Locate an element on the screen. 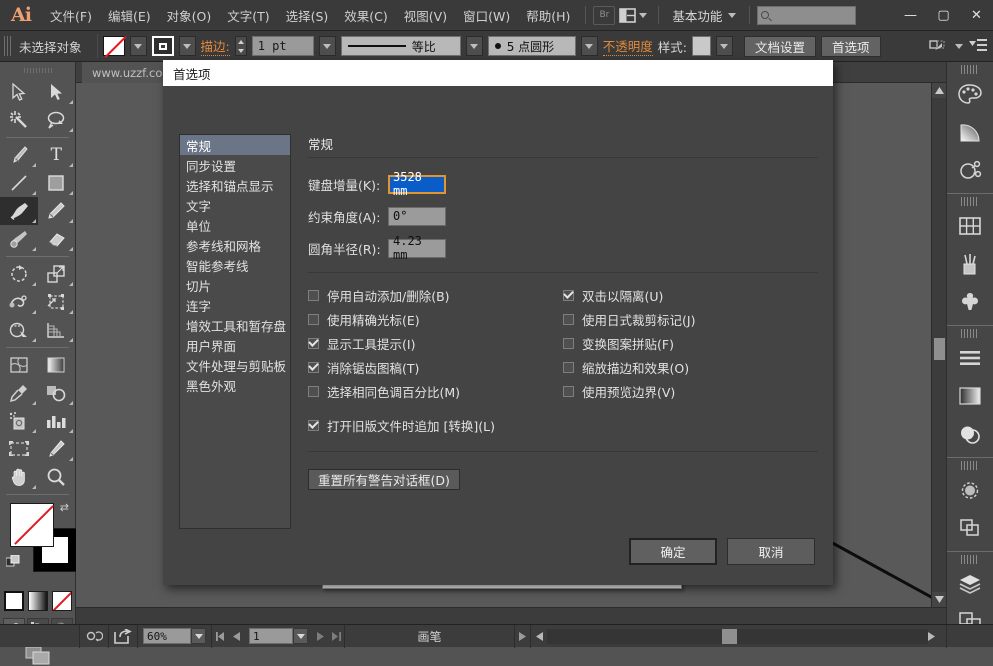 Image resolution: width=993 pixels, height=666 pixels. menu-effect: 效果(C) is located at coordinates (365, 15).